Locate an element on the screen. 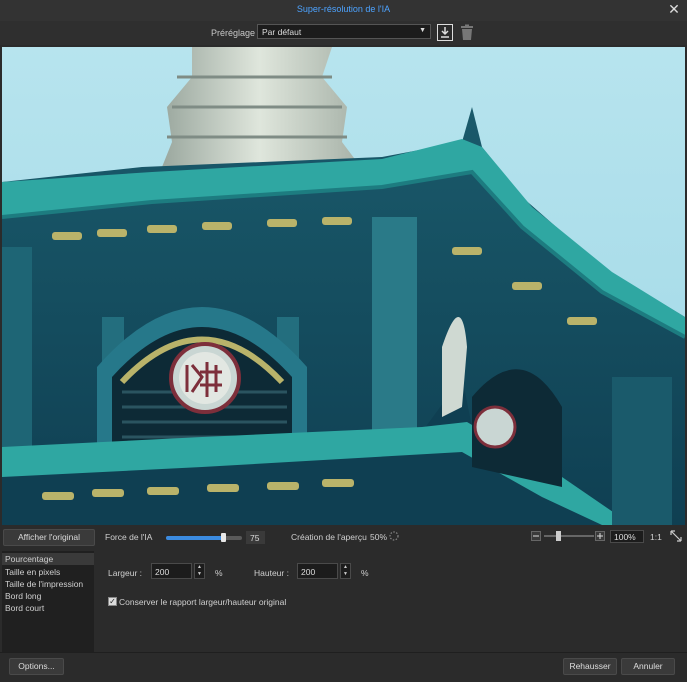  delete-preset-button is located at coordinates (467, 32).